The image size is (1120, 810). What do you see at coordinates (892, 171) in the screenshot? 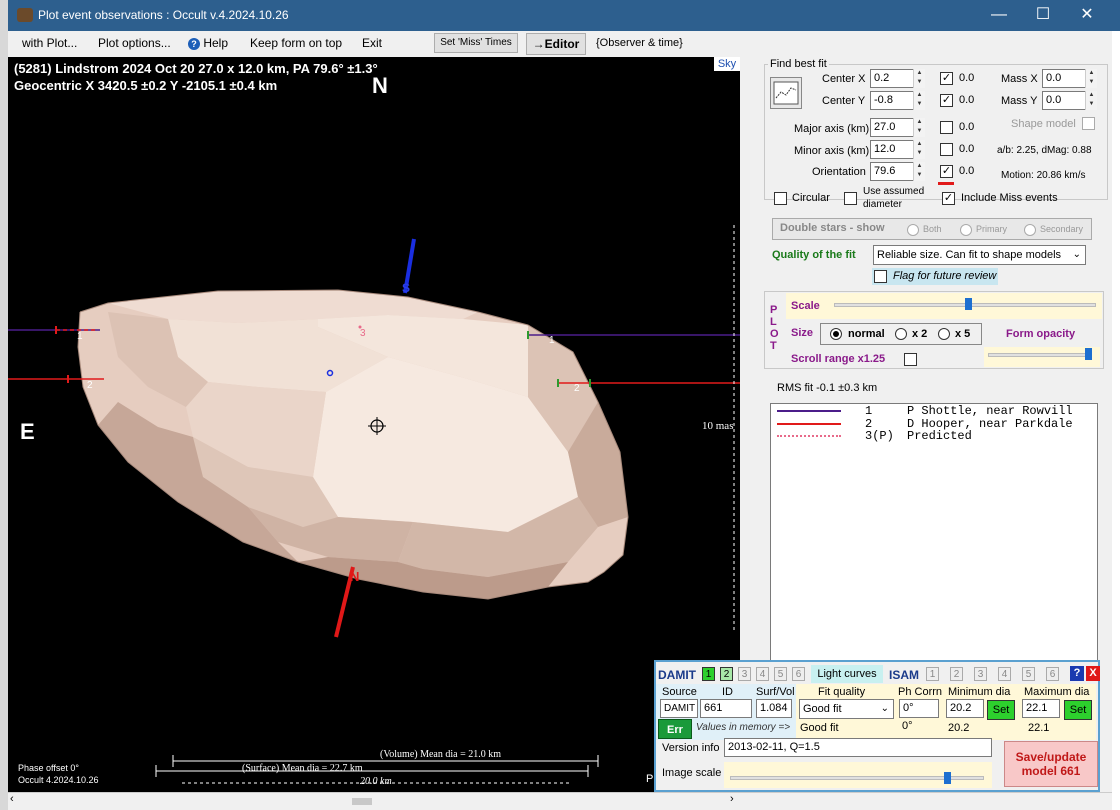
I see `orientation-input: 79.6` at bounding box center [892, 171].